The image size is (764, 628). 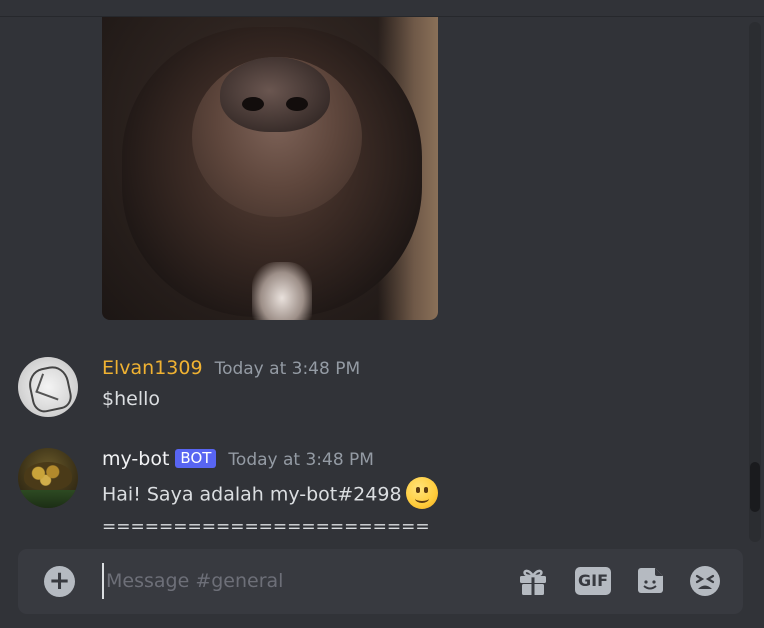 I want to click on gif-icon: GIF, so click(x=593, y=581).